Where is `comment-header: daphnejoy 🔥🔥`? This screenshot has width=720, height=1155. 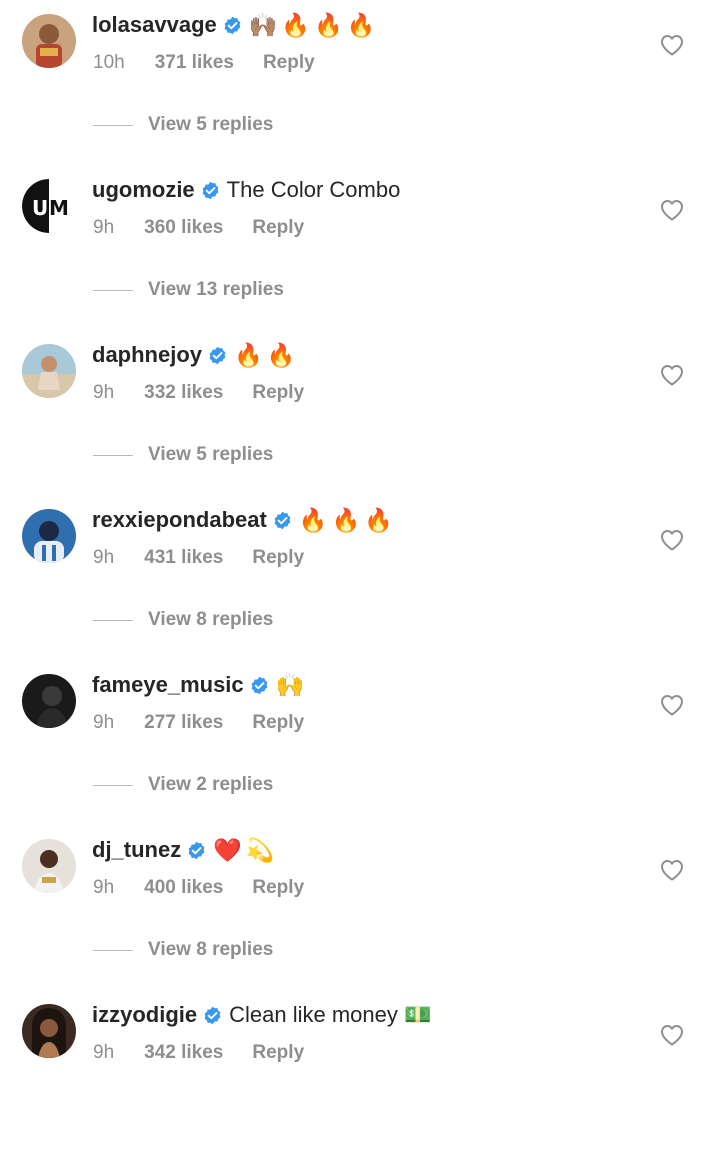
comment-header: daphnejoy 🔥🔥 is located at coordinates (195, 355).